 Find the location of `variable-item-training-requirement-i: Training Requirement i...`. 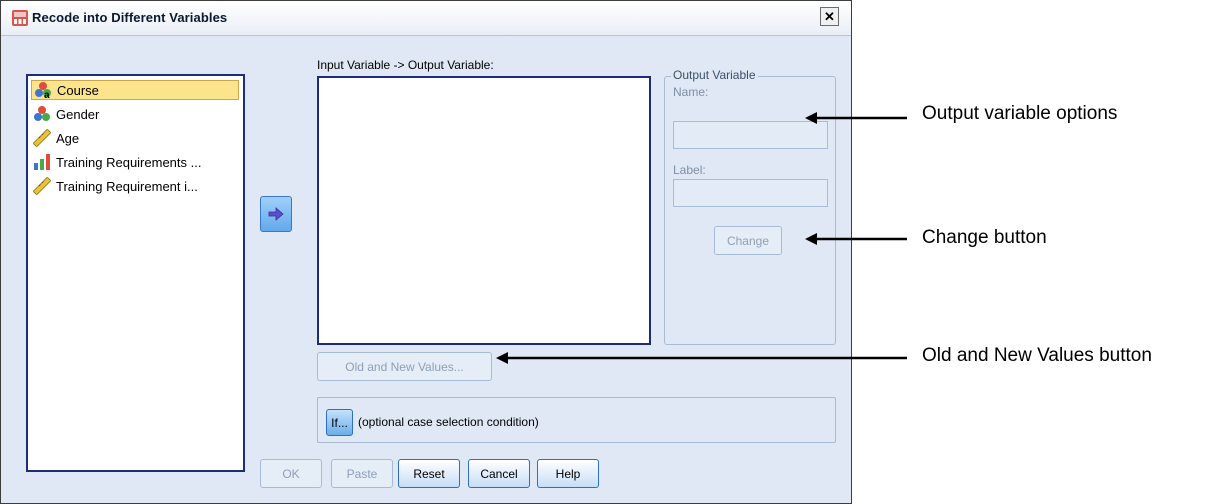

variable-item-training-requirement-i: Training Requirement i... is located at coordinates (135, 186).